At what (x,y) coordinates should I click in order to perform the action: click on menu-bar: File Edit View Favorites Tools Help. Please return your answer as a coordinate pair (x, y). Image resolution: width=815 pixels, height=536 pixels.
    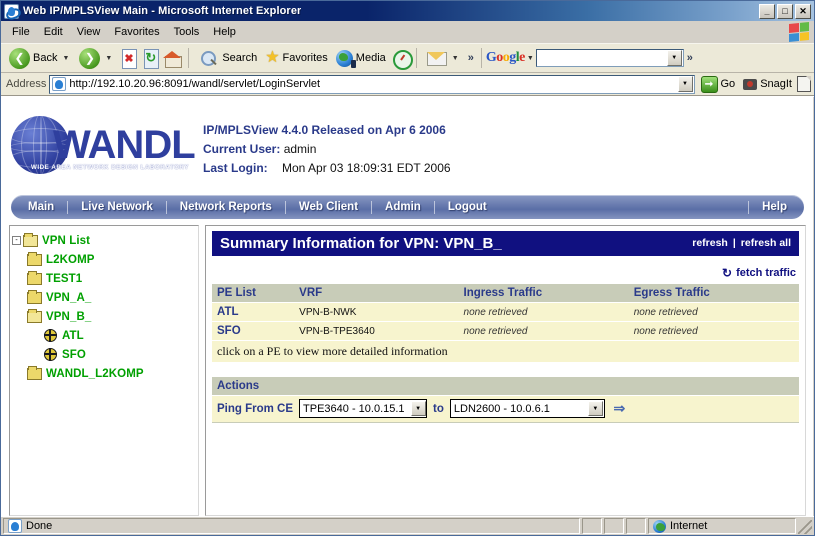
    Looking at the image, I should click on (407, 32).